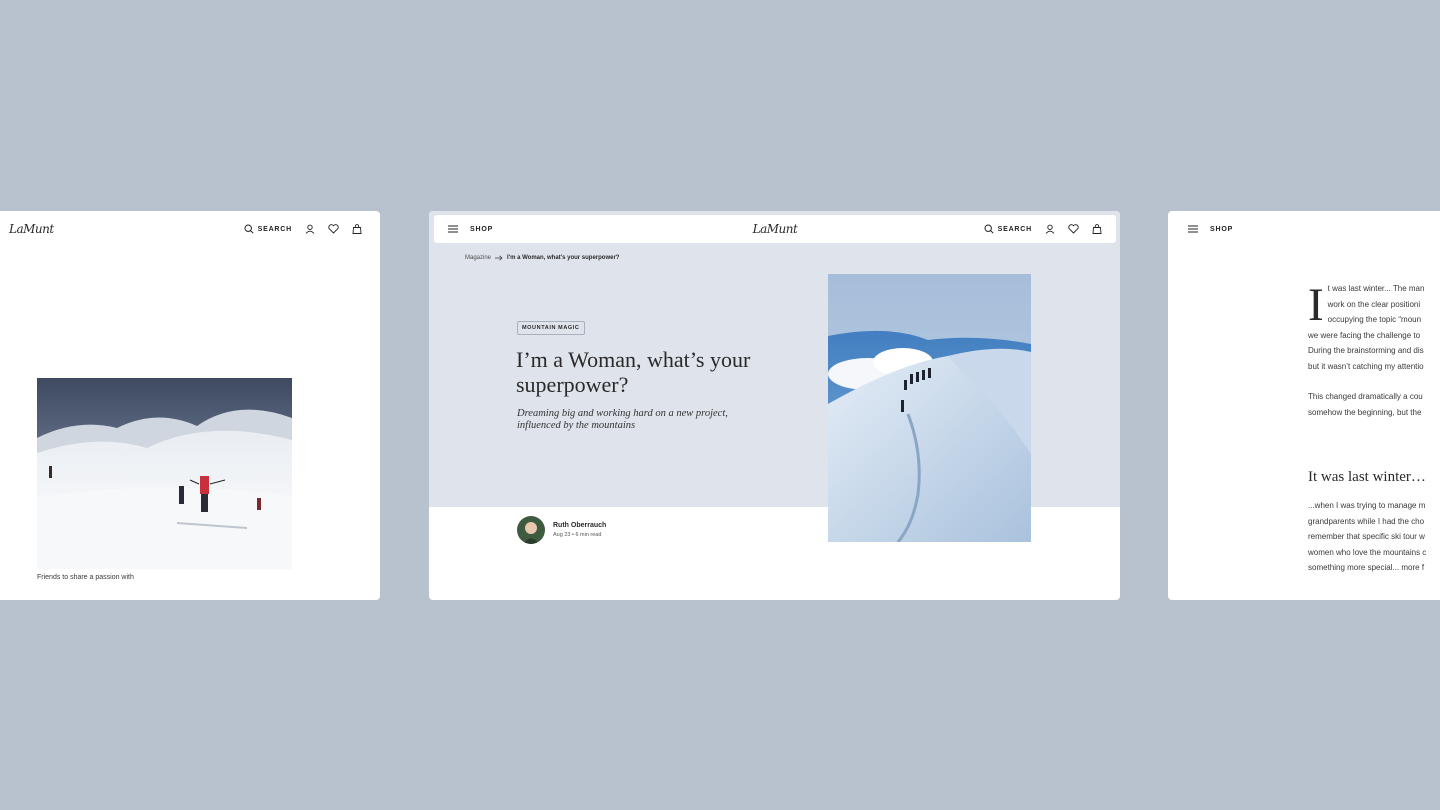 The width and height of the screenshot is (1440, 810). I want to click on photo-caption: Friends to share a passion with, so click(85, 577).